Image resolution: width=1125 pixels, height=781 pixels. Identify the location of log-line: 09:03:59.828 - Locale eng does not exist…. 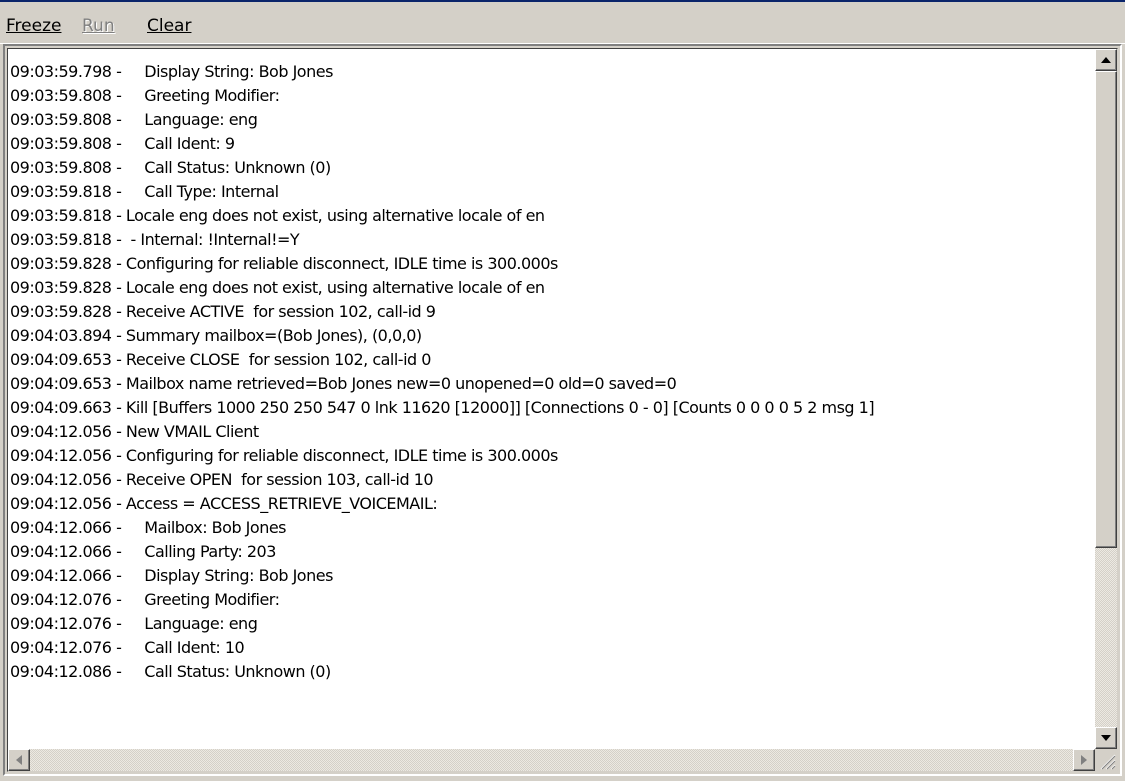
(277, 287).